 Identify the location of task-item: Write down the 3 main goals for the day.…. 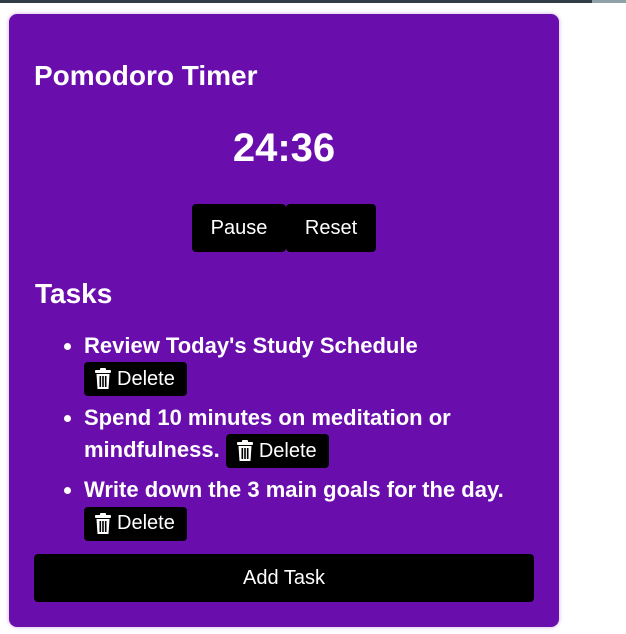
(324, 507).